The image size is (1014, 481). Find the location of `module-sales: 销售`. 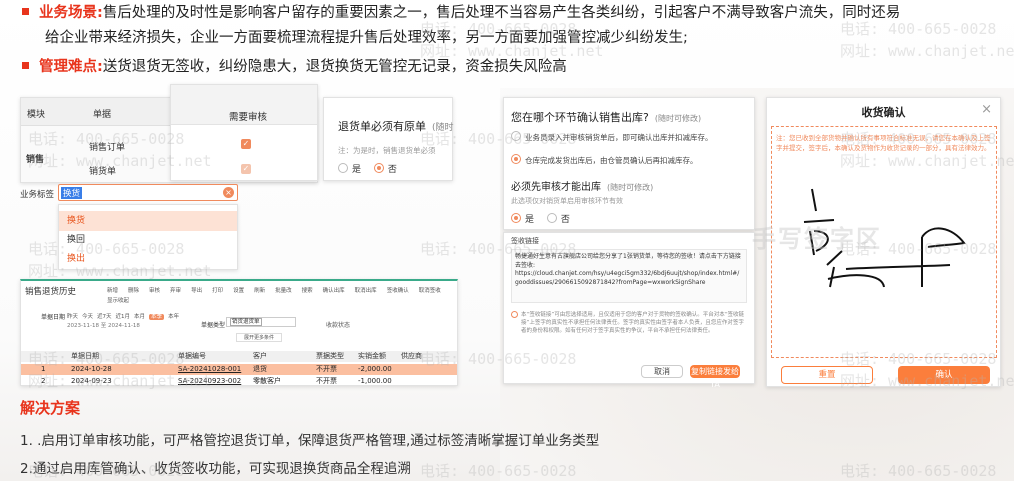

module-sales: 销售 is located at coordinates (35, 160).